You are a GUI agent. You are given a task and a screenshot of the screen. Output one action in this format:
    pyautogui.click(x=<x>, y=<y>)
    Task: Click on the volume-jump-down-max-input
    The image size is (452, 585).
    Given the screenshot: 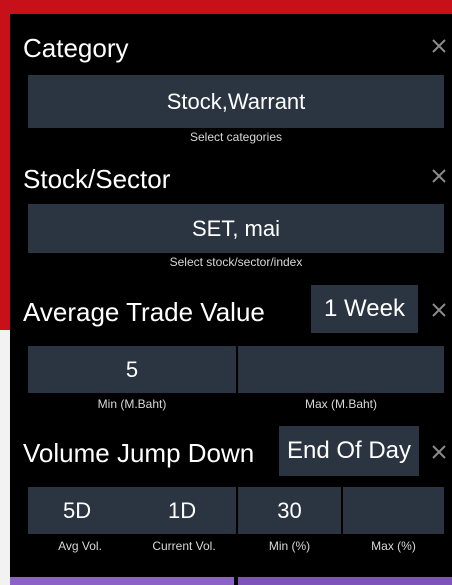 What is the action you would take?
    pyautogui.click(x=393, y=510)
    